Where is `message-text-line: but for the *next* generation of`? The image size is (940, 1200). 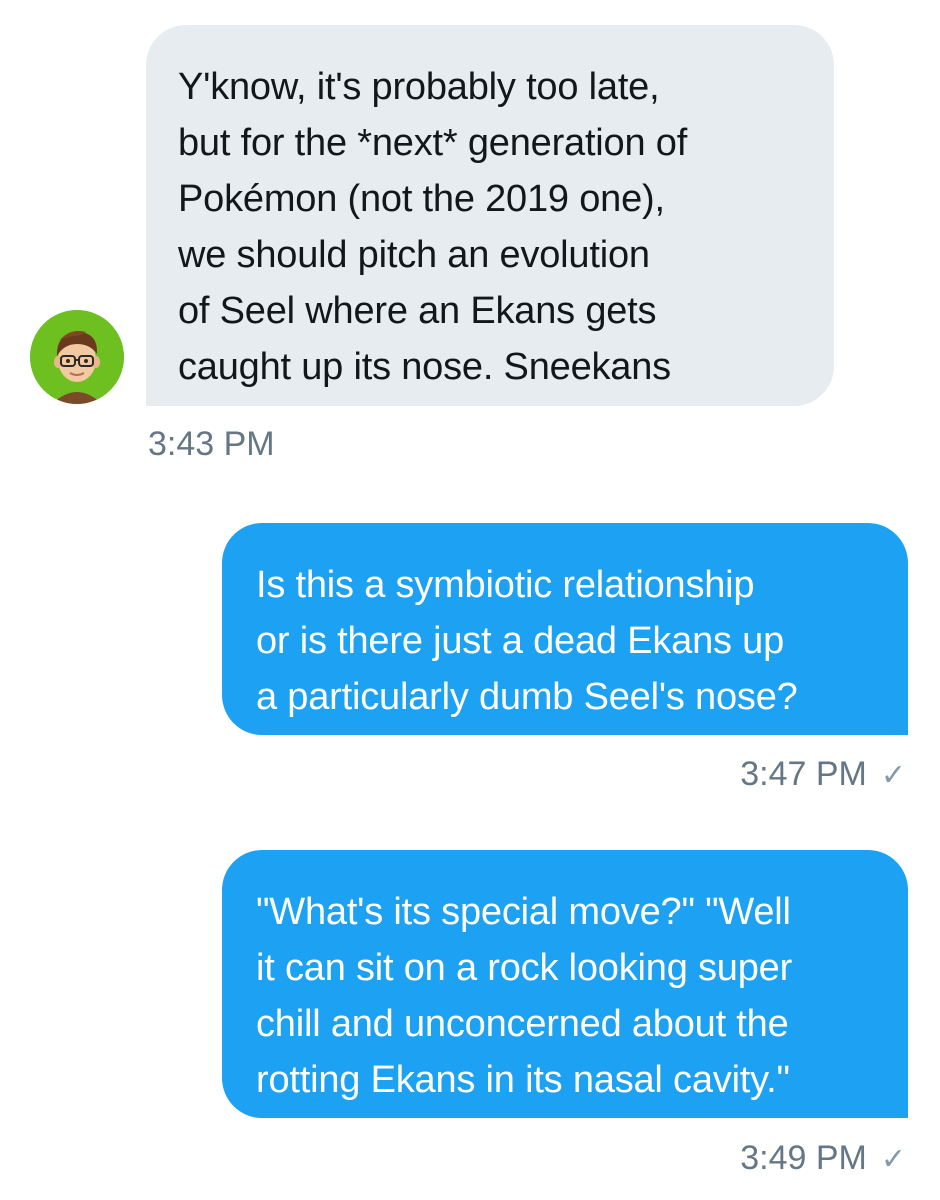 message-text-line: but for the *next* generation of is located at coordinates (433, 143).